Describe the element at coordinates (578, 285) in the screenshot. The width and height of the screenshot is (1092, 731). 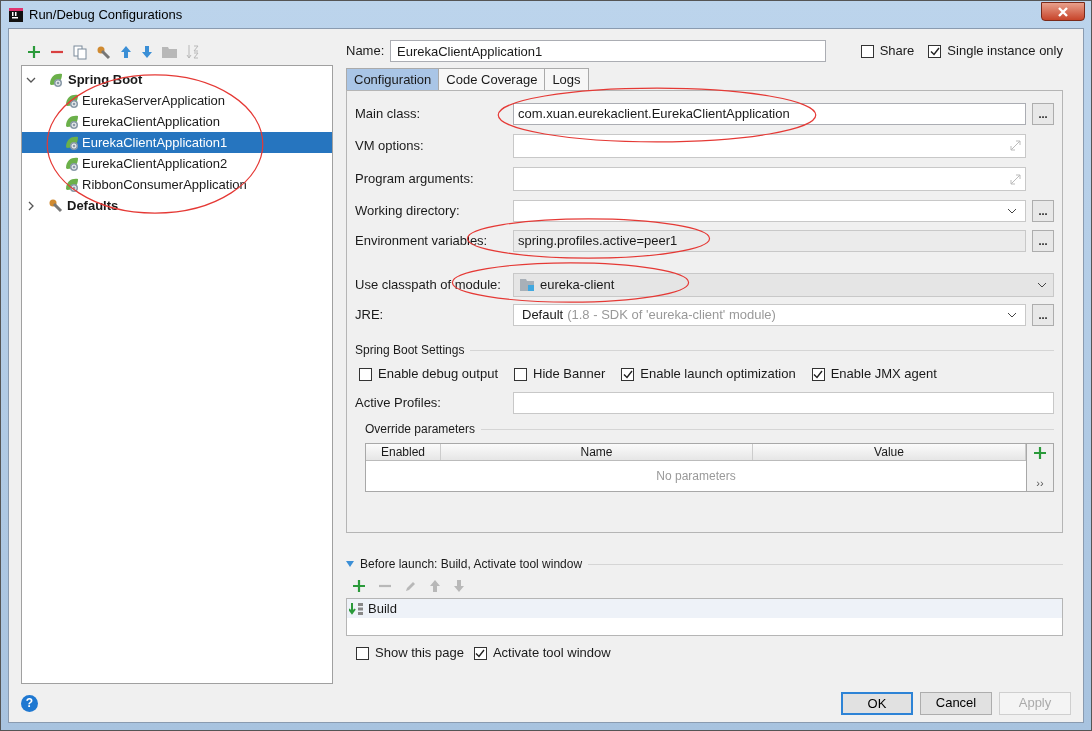
I see `dropdown-value: eureka-client` at that location.